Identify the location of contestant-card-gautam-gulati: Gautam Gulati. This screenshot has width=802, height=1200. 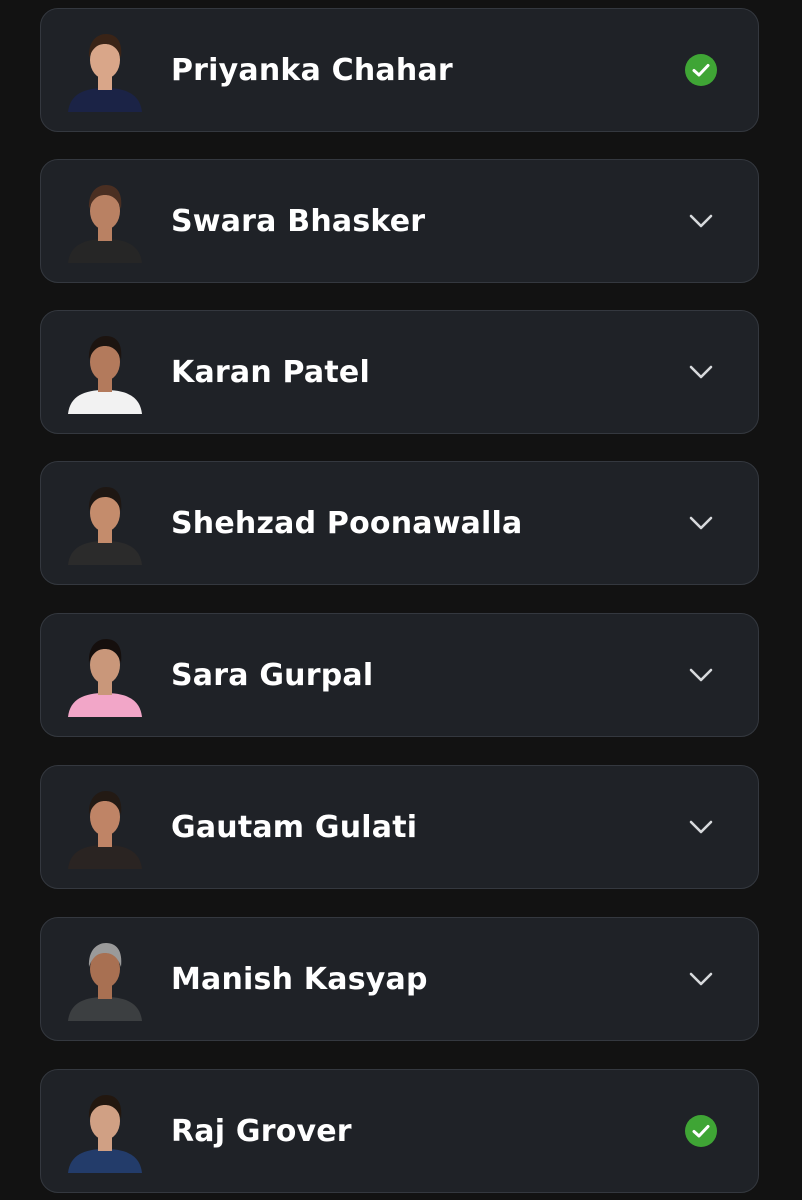
(399, 827).